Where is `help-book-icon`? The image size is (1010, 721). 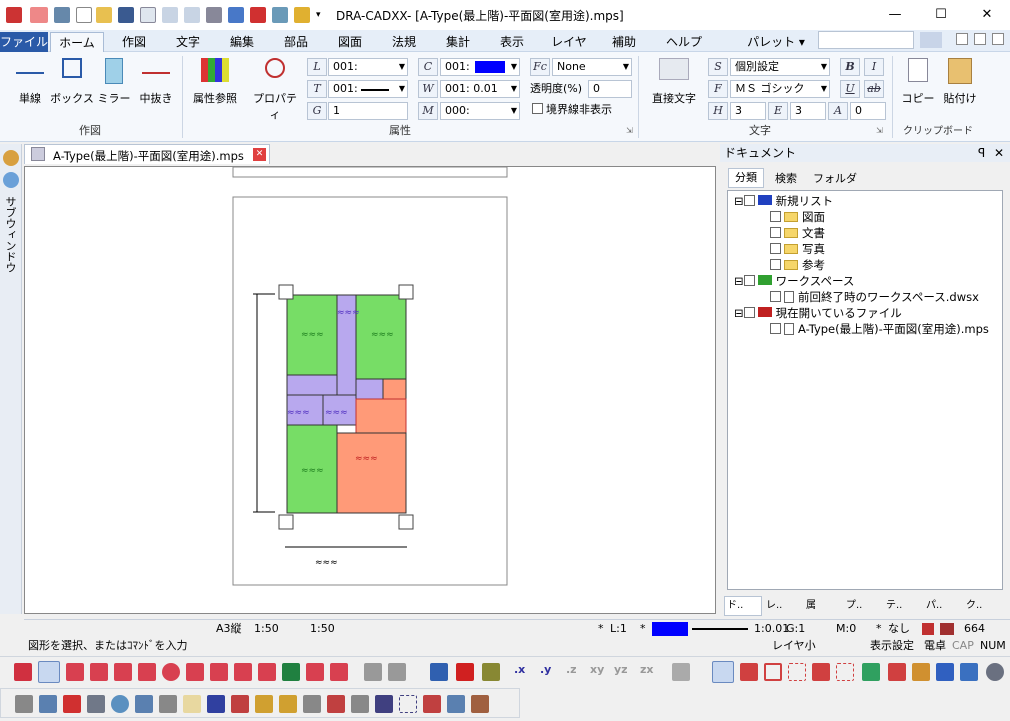 help-book-icon is located at coordinates (302, 15).